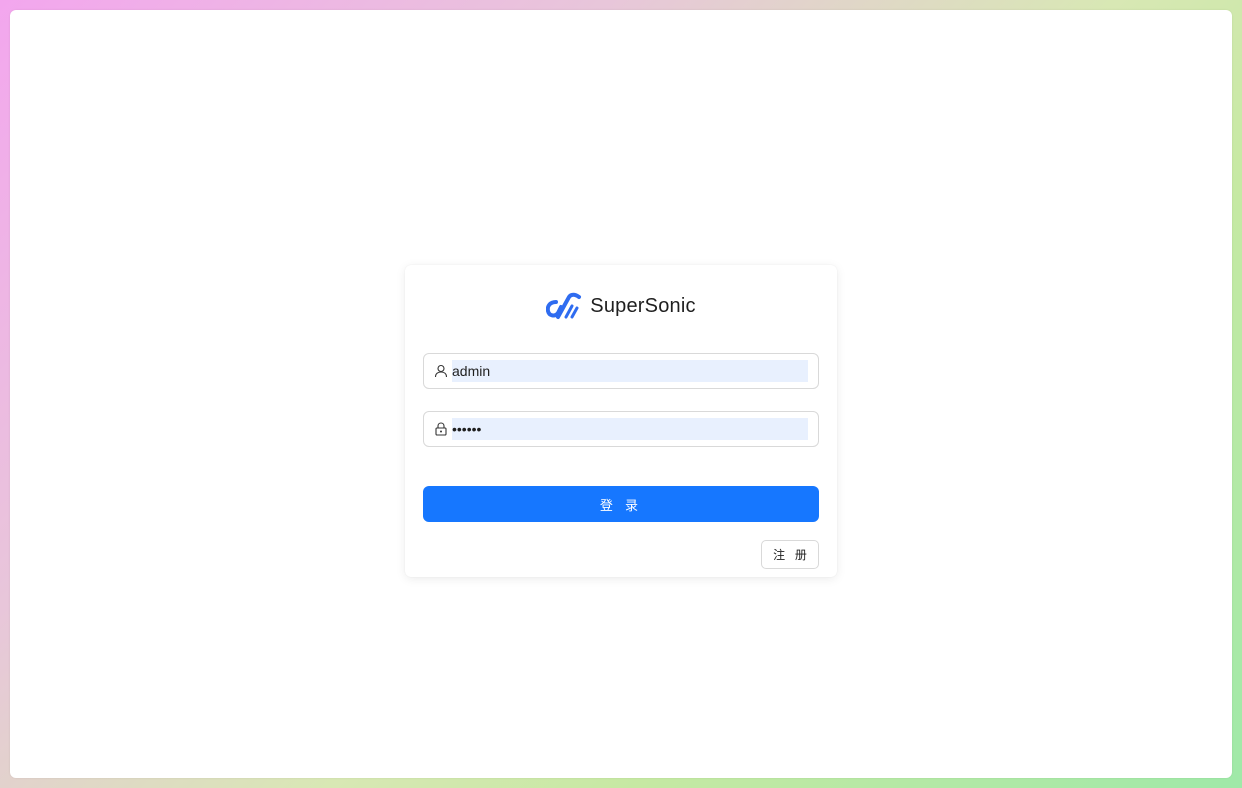  I want to click on supersonic-logo-icon, so click(564, 305).